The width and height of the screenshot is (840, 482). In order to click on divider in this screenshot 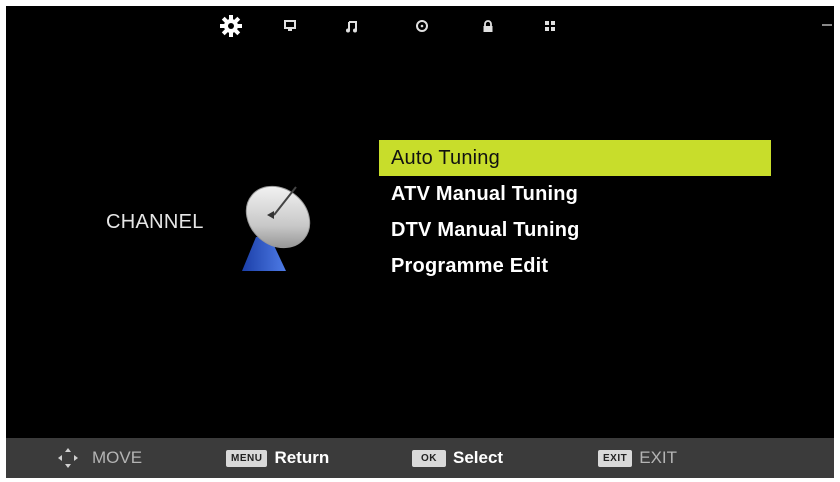, I will do `click(827, 25)`.